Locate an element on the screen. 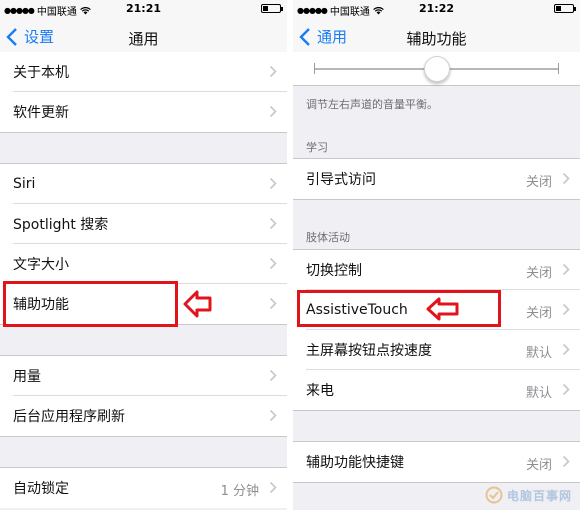 The width and height of the screenshot is (580, 510). row-label: 关于本机 is located at coordinates (41, 73).